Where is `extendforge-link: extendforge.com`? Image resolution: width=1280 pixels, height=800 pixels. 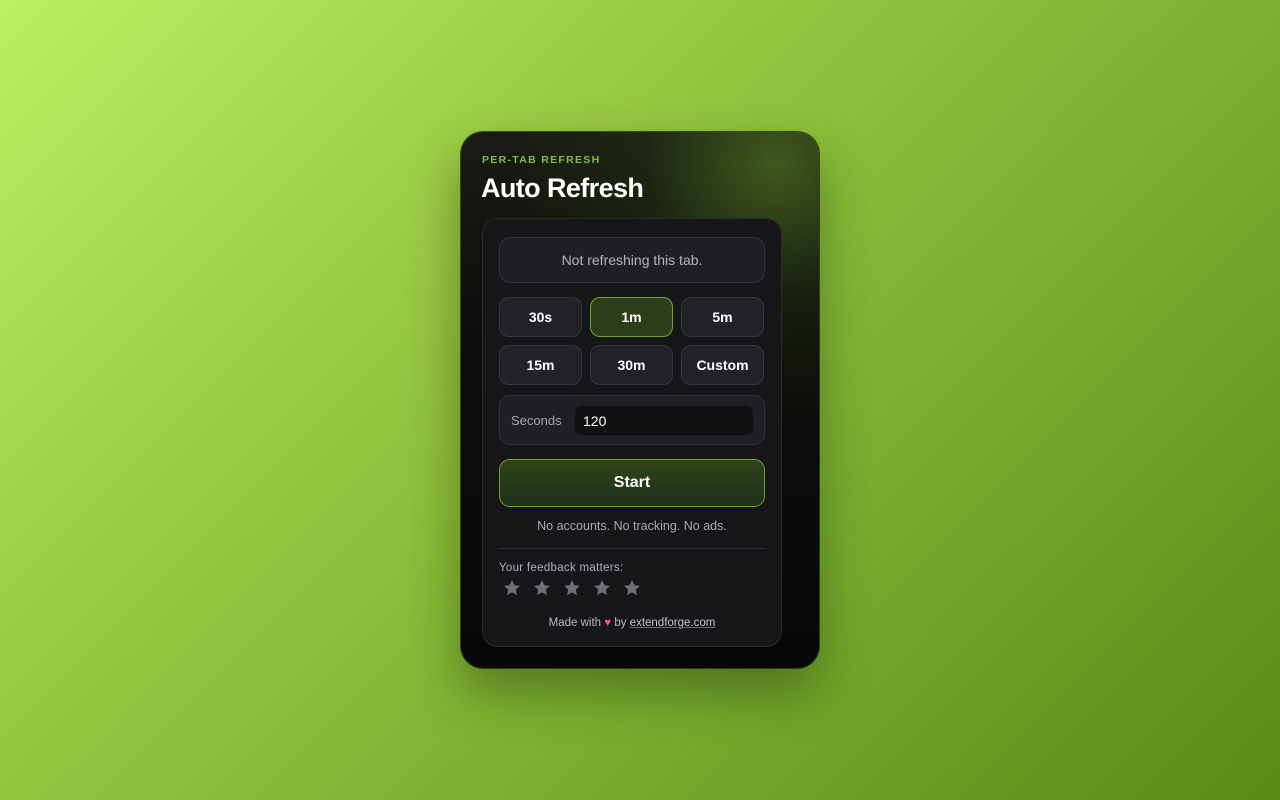 extendforge-link: extendforge.com is located at coordinates (673, 623).